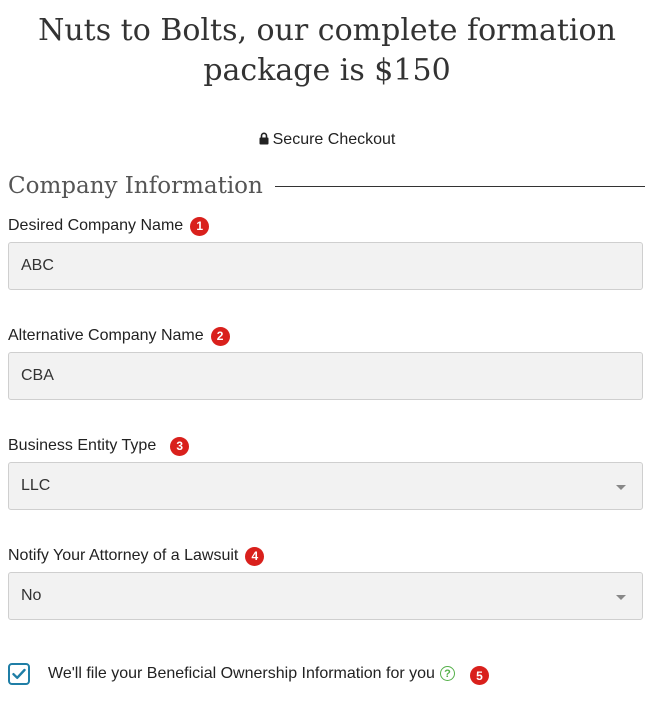  What do you see at coordinates (325, 266) in the screenshot?
I see `desired-company-name-input: ABC` at bounding box center [325, 266].